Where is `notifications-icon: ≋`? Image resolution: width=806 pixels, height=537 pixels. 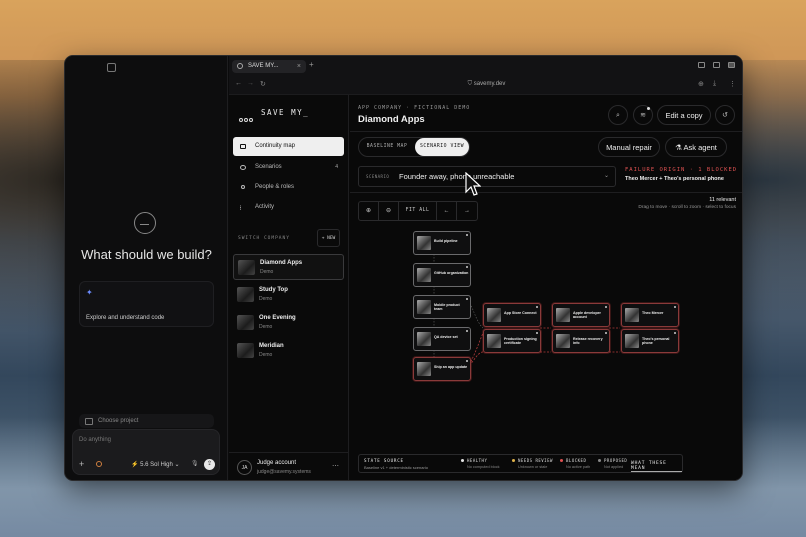
notifications-icon: ≋ is located at coordinates (643, 115).